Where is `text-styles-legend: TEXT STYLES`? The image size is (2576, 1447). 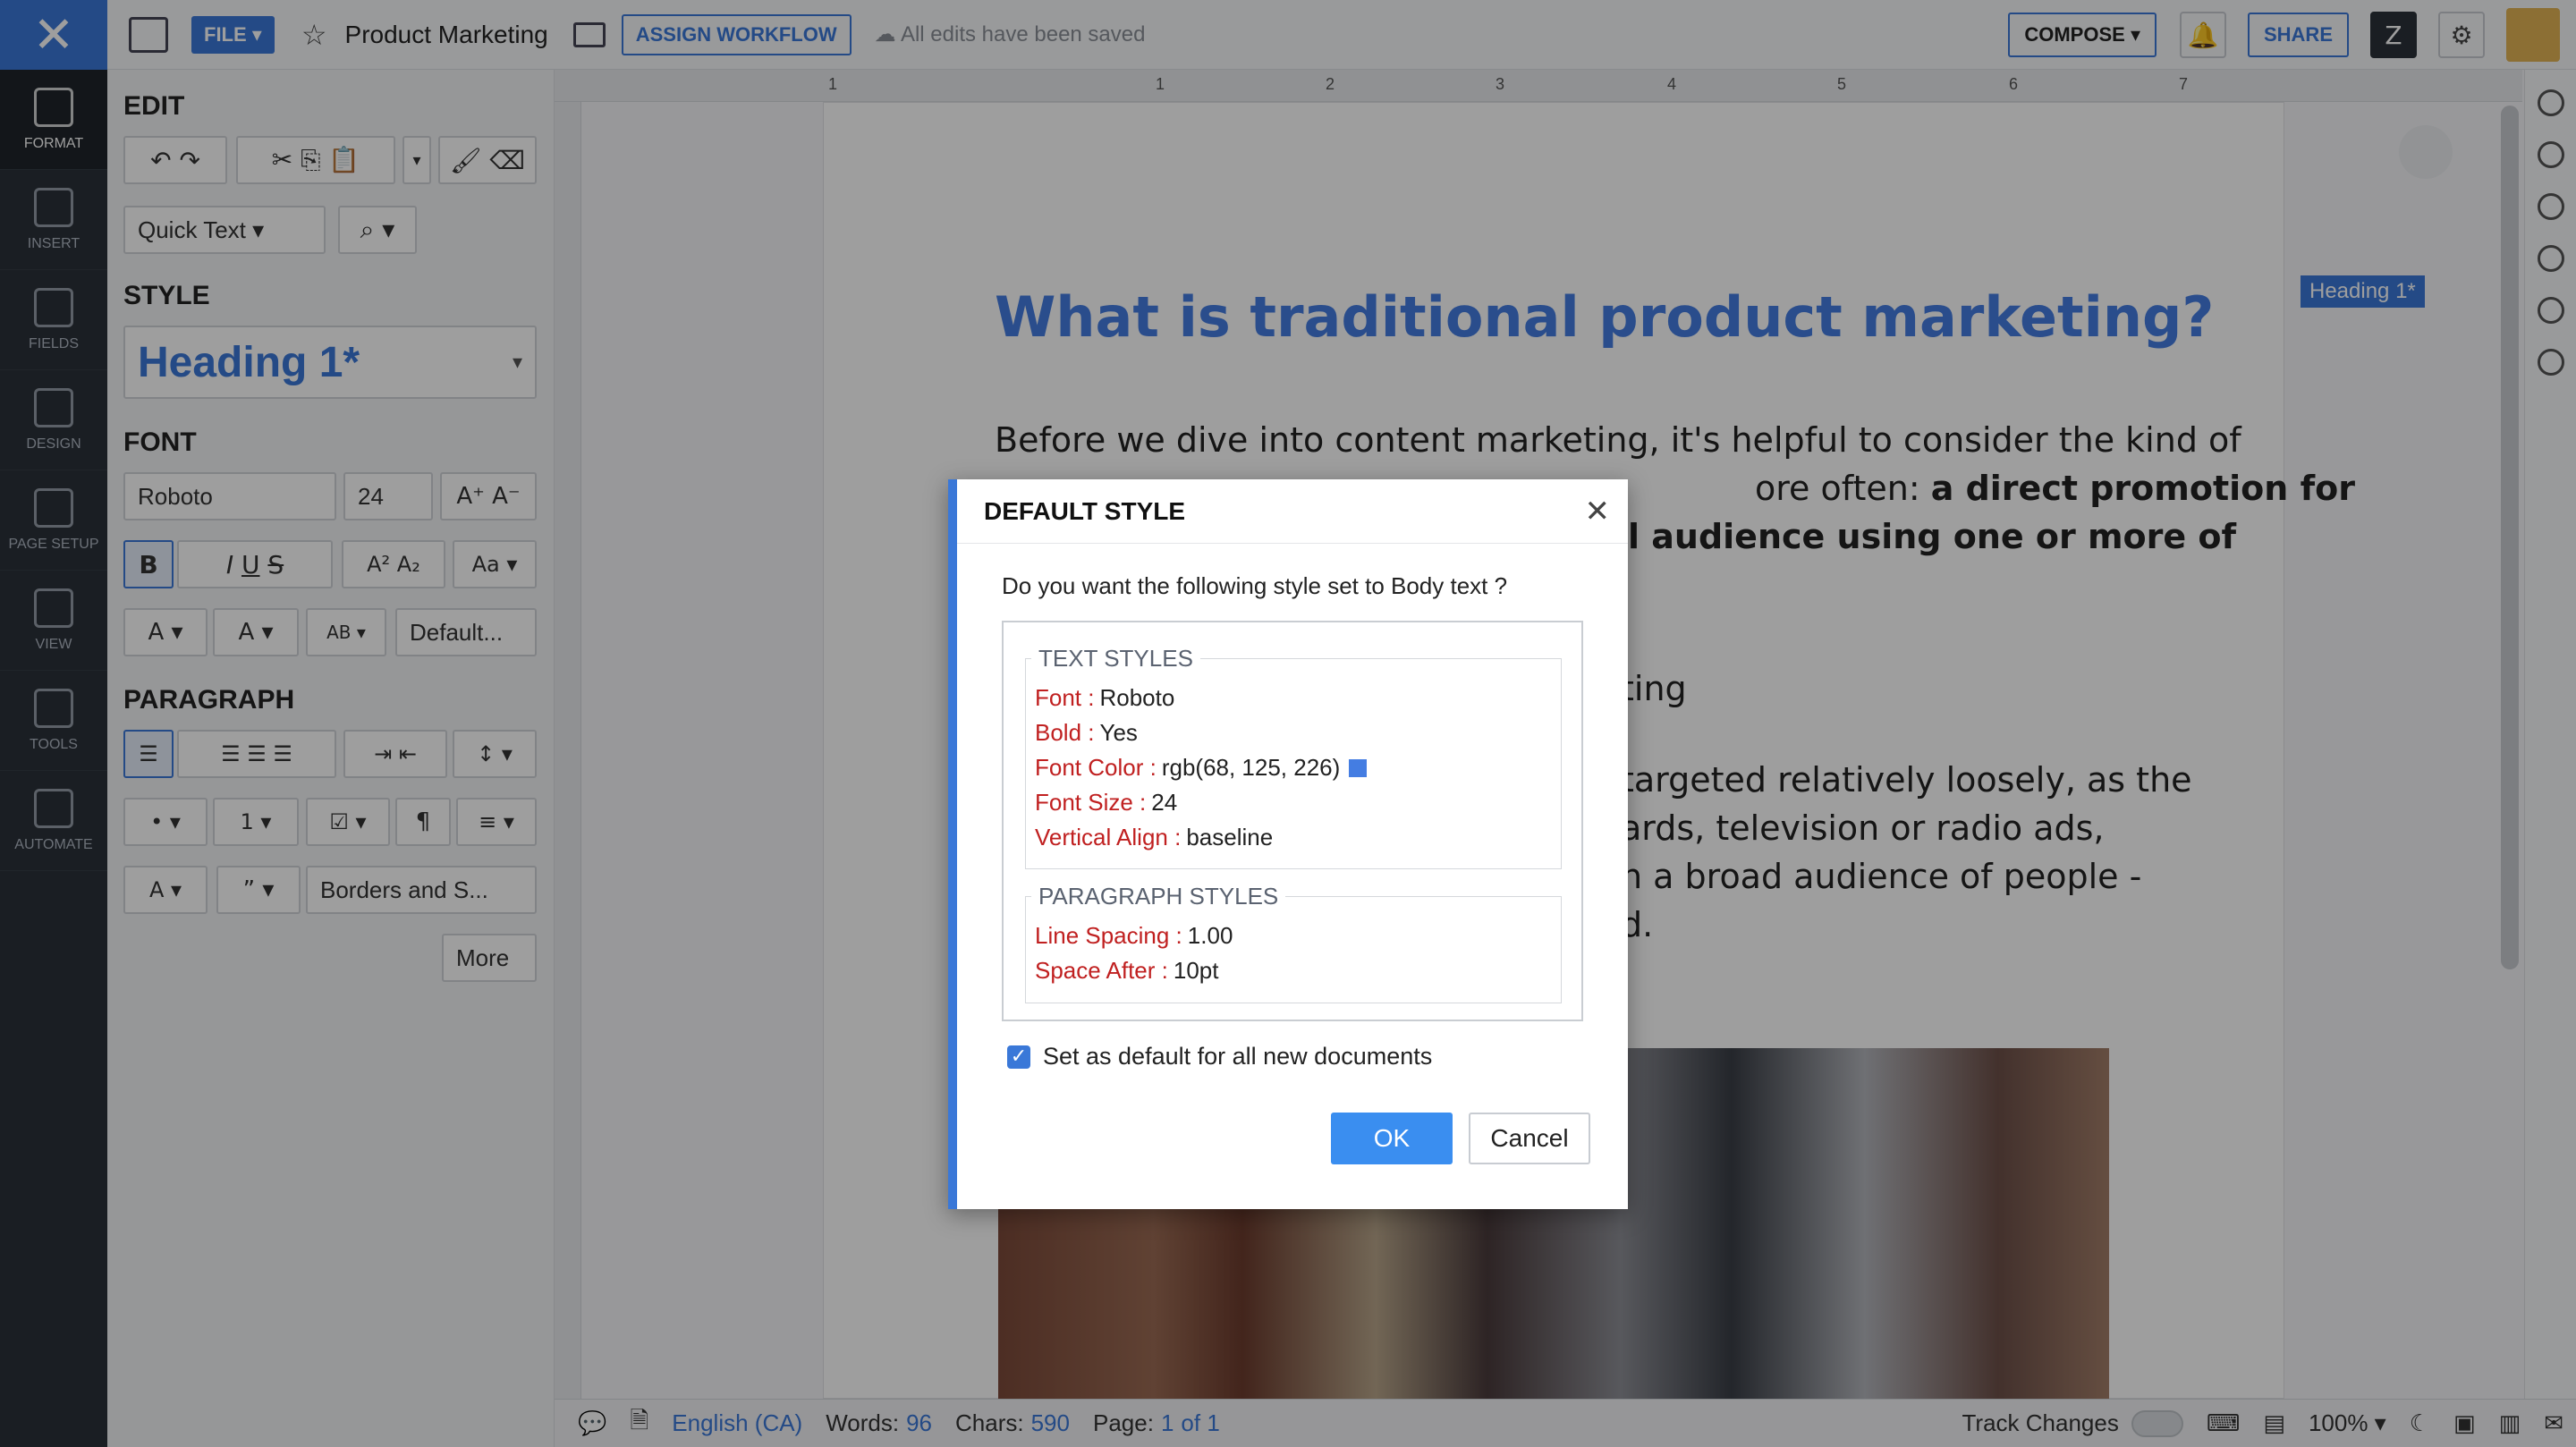
text-styles-legend: TEXT STYLES is located at coordinates (1115, 659).